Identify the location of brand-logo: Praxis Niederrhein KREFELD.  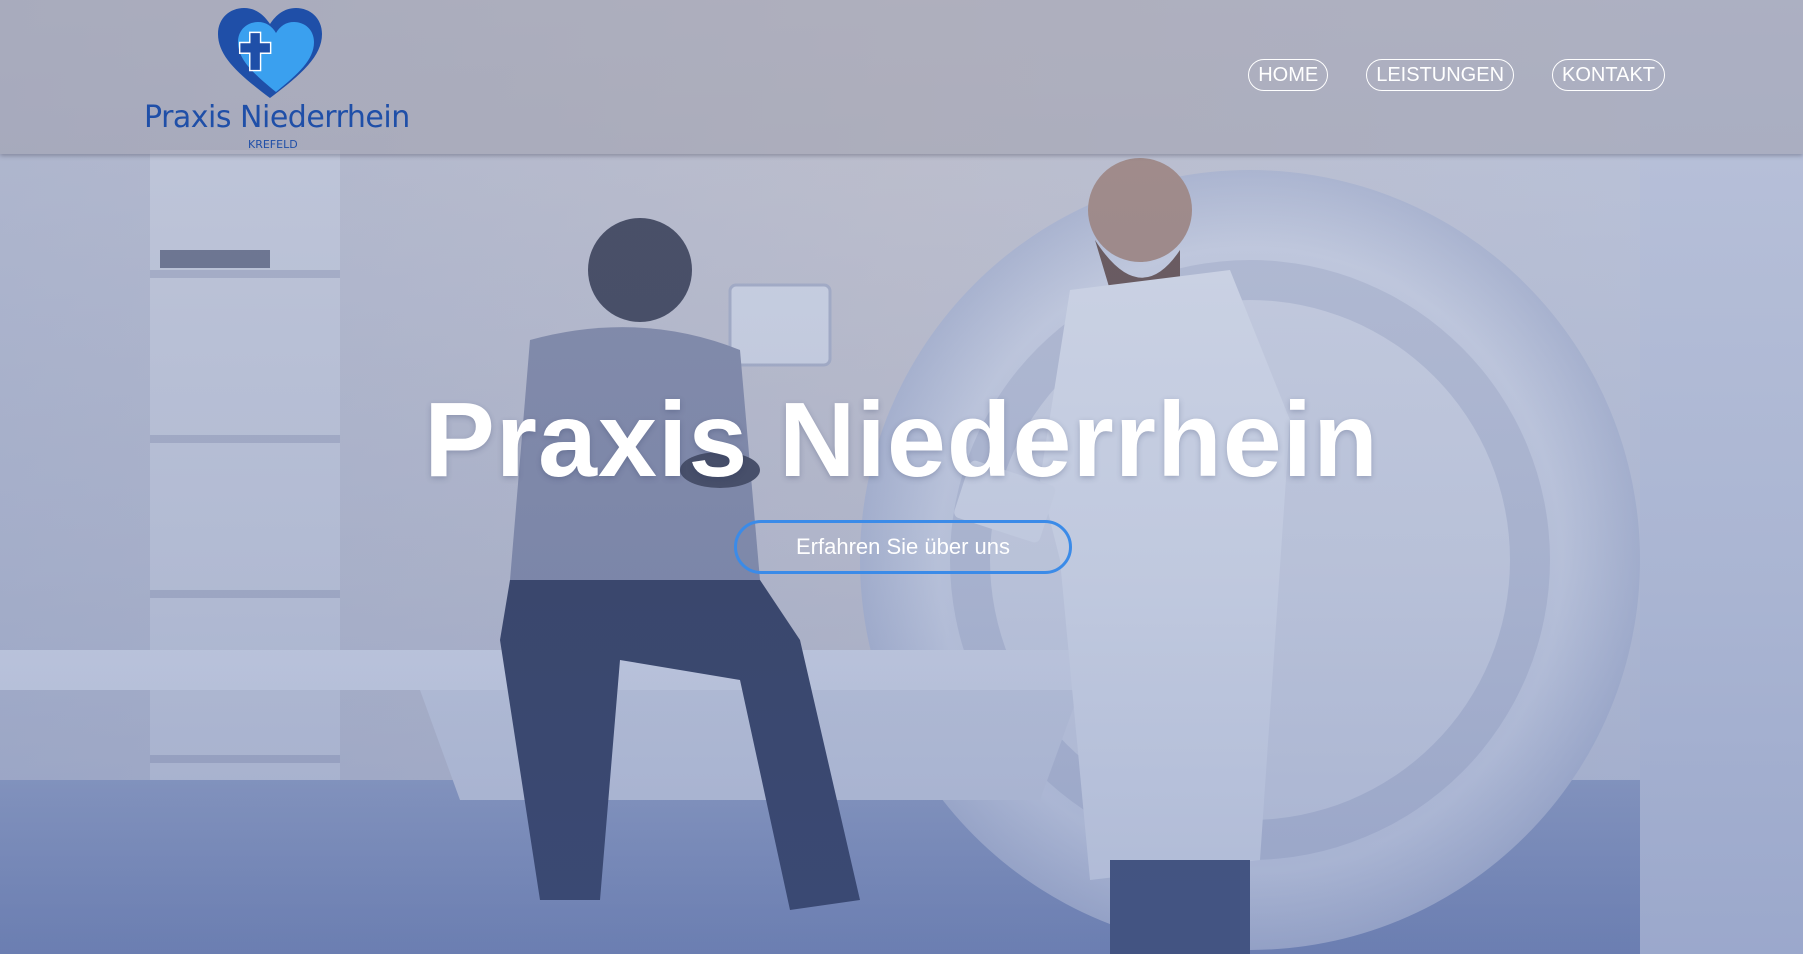
(275, 79).